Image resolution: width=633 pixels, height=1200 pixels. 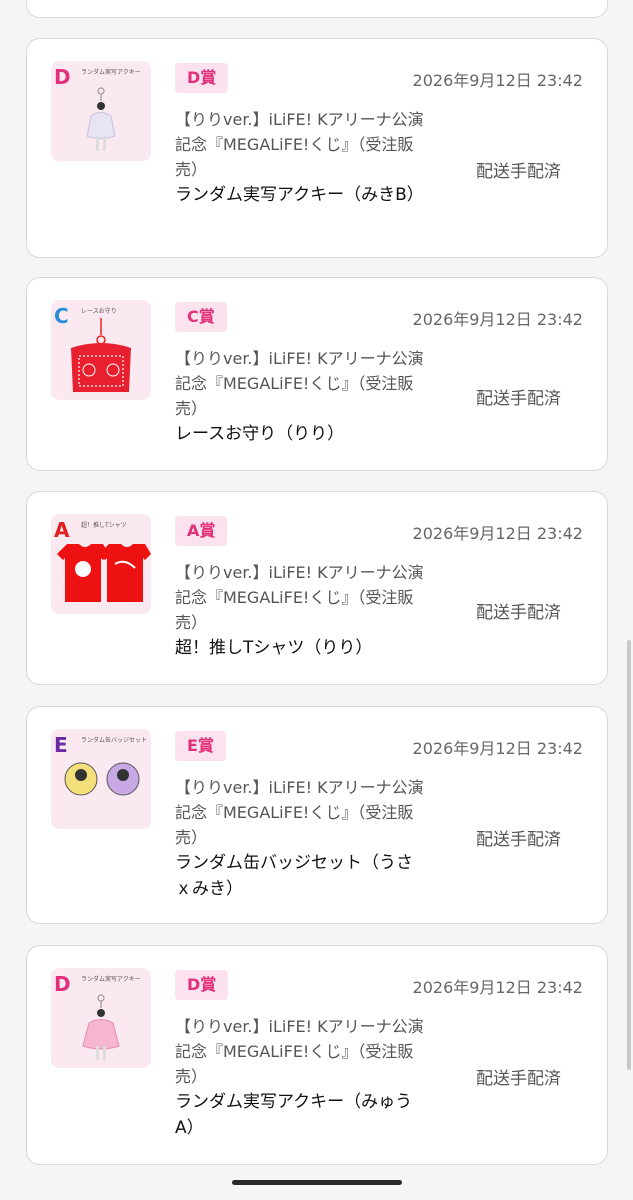 What do you see at coordinates (317, 9) in the screenshot?
I see `previous-order-card` at bounding box center [317, 9].